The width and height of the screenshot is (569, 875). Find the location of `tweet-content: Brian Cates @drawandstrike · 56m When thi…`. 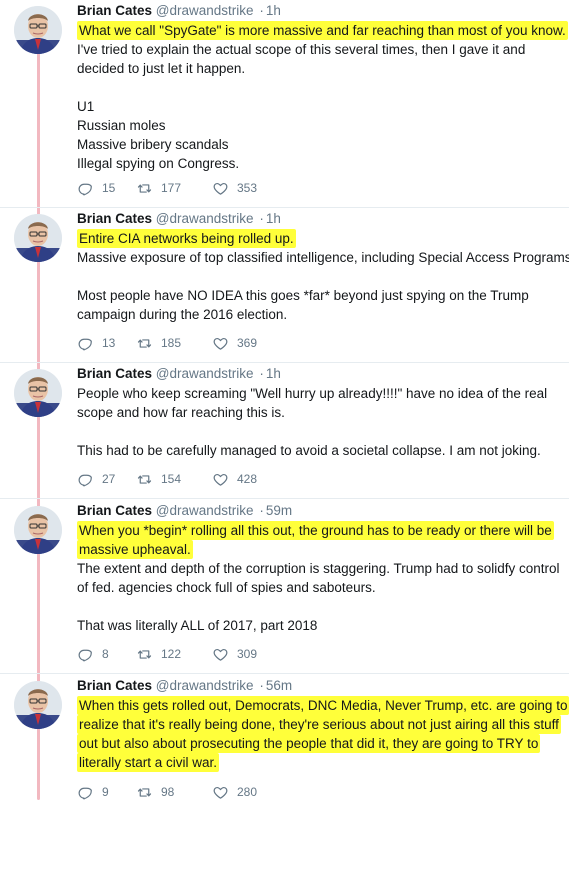

tweet-content: Brian Cates @drawandstrike · 56m When thi… is located at coordinates (323, 724).